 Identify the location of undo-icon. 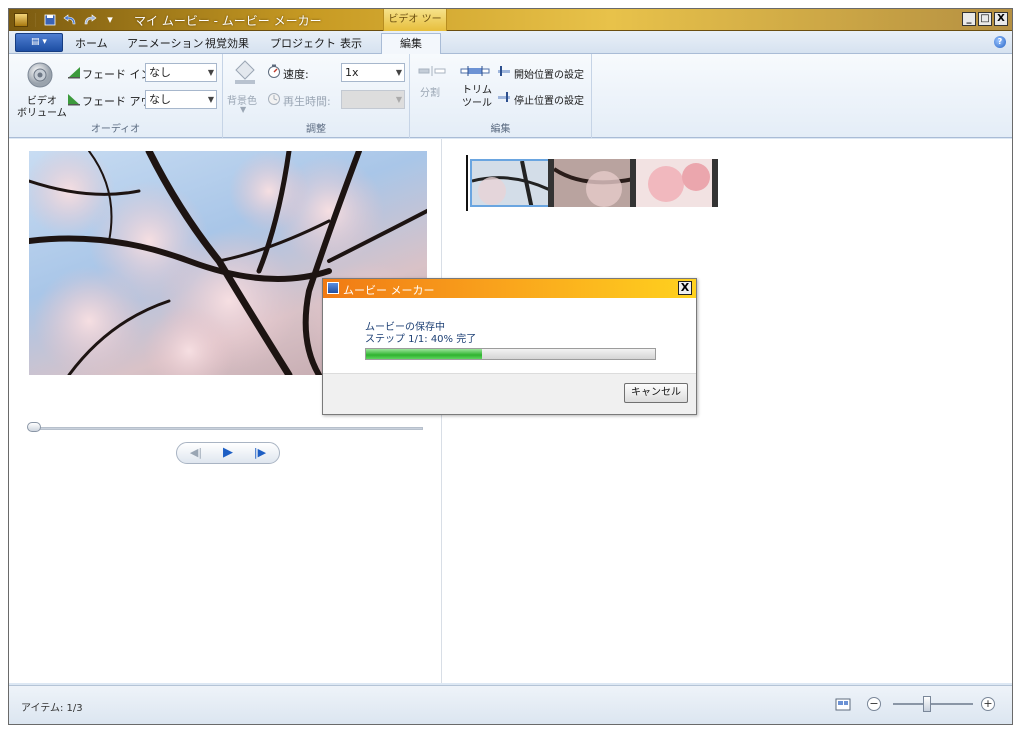
(70, 20).